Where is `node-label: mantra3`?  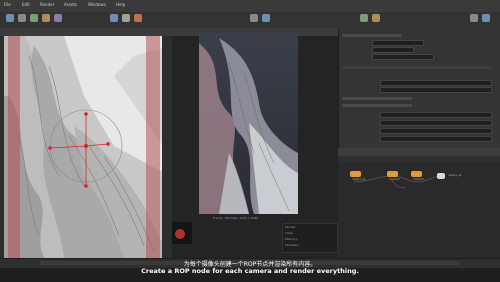 node-label: mantra3 is located at coordinates (418, 179).